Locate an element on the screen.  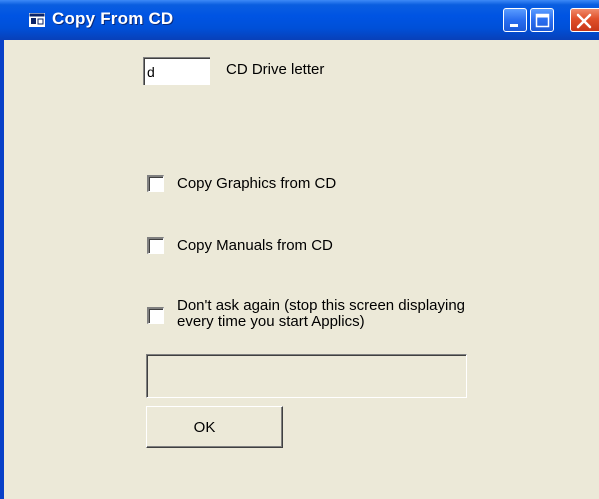
dont-ask-again-label-line2: every time you start Applics) is located at coordinates (271, 322).